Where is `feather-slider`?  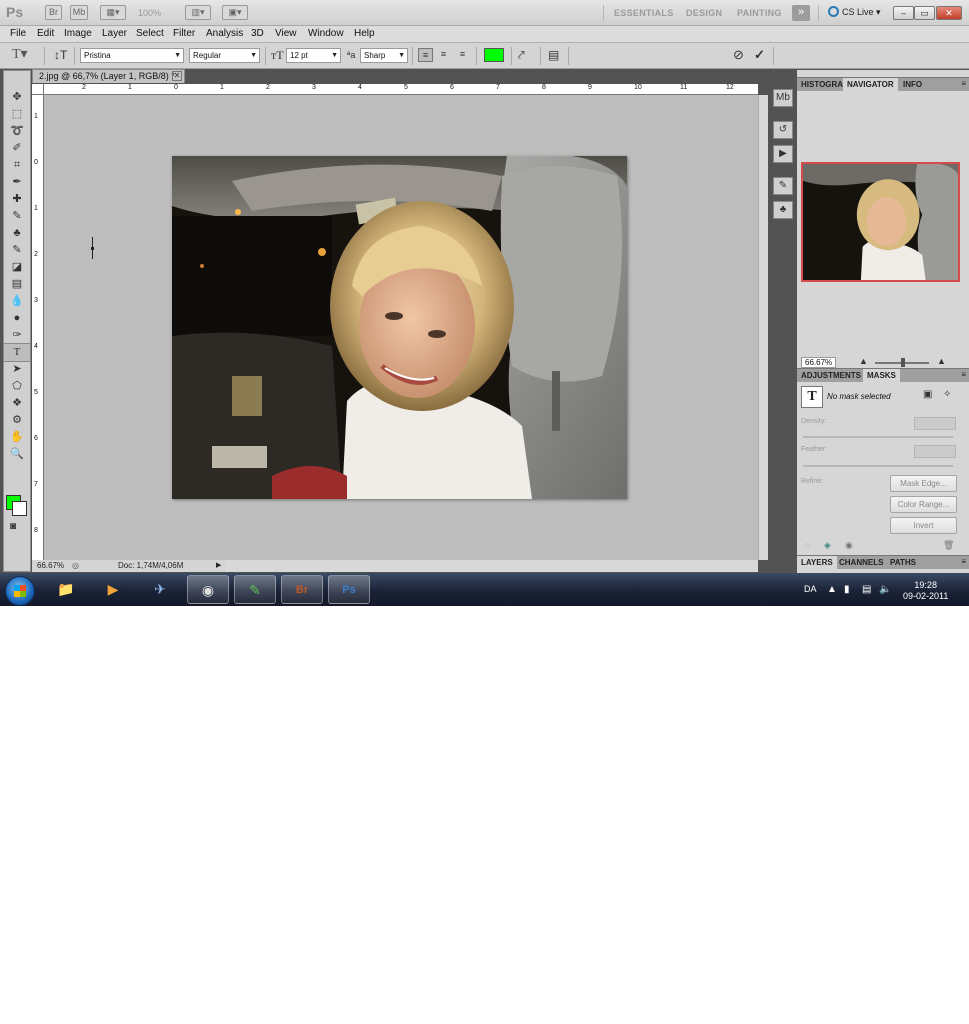 feather-slider is located at coordinates (878, 466).